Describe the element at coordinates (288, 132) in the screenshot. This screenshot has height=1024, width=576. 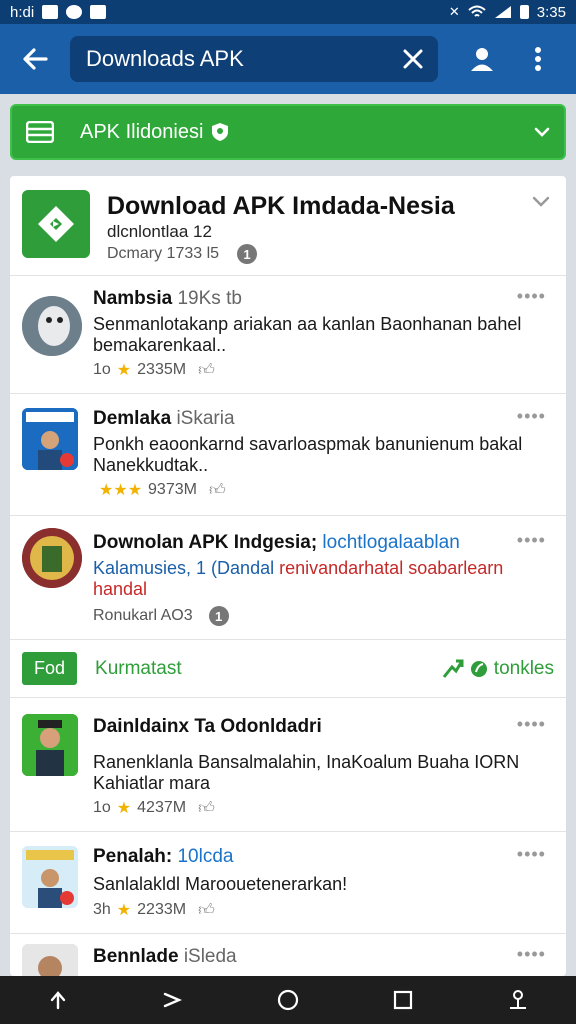
I see `category-filter: APK Ilidoniesi` at that location.